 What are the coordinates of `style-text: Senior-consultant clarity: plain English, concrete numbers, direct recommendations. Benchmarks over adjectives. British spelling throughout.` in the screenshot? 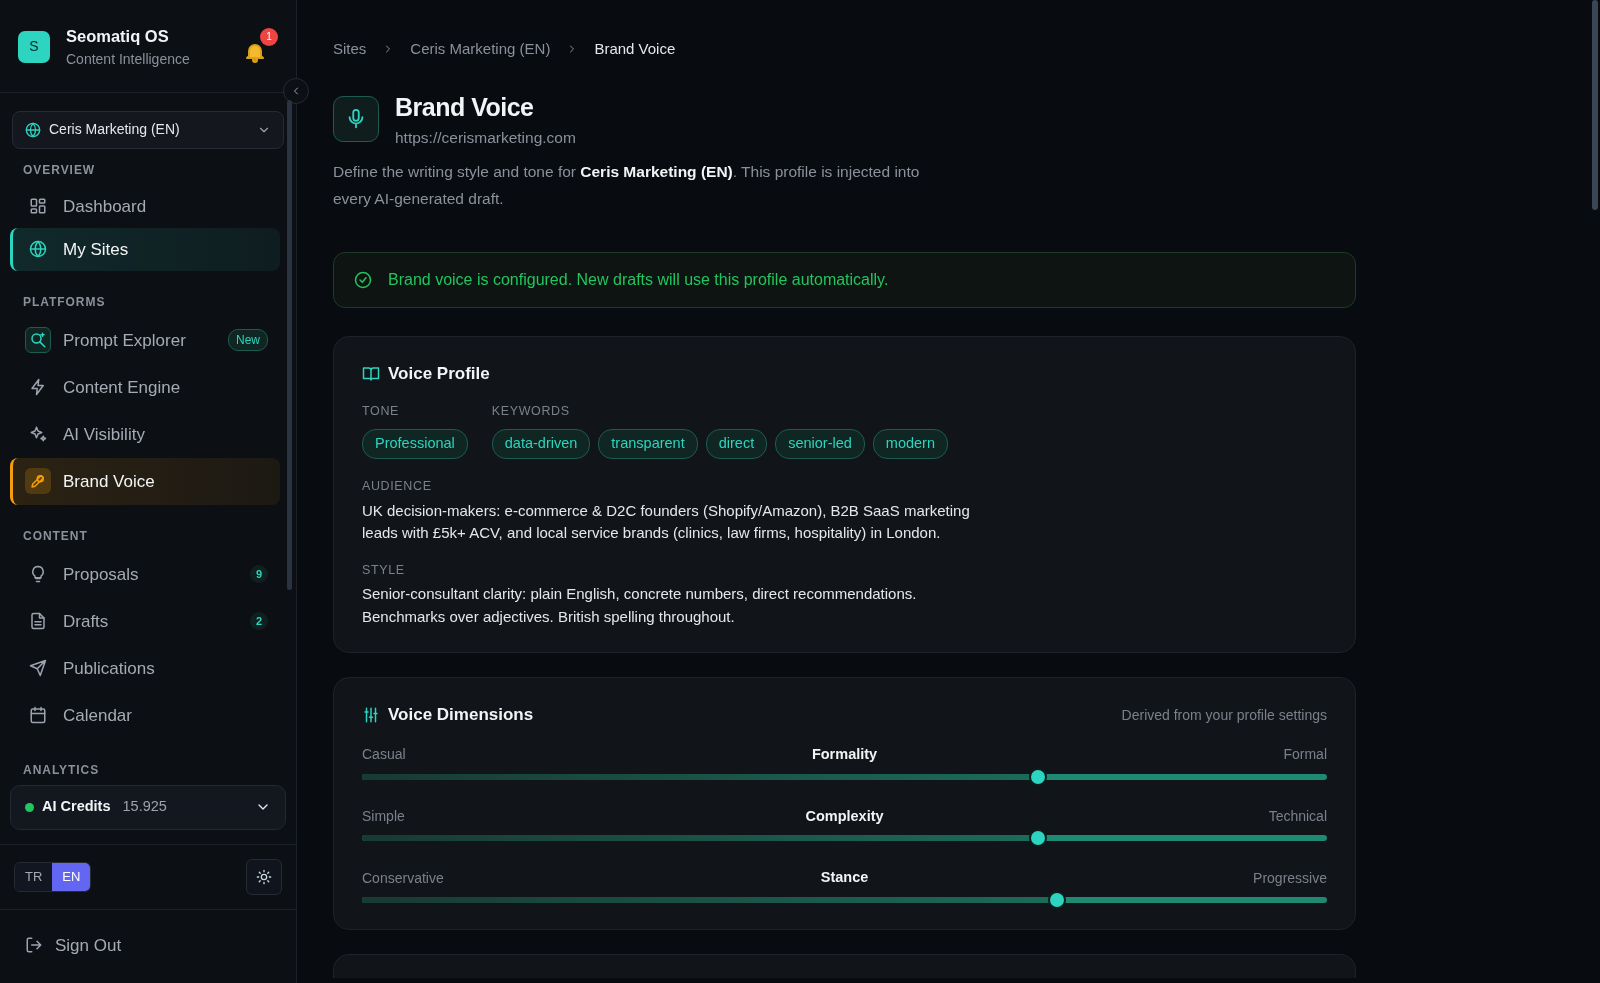 It's located at (640, 605).